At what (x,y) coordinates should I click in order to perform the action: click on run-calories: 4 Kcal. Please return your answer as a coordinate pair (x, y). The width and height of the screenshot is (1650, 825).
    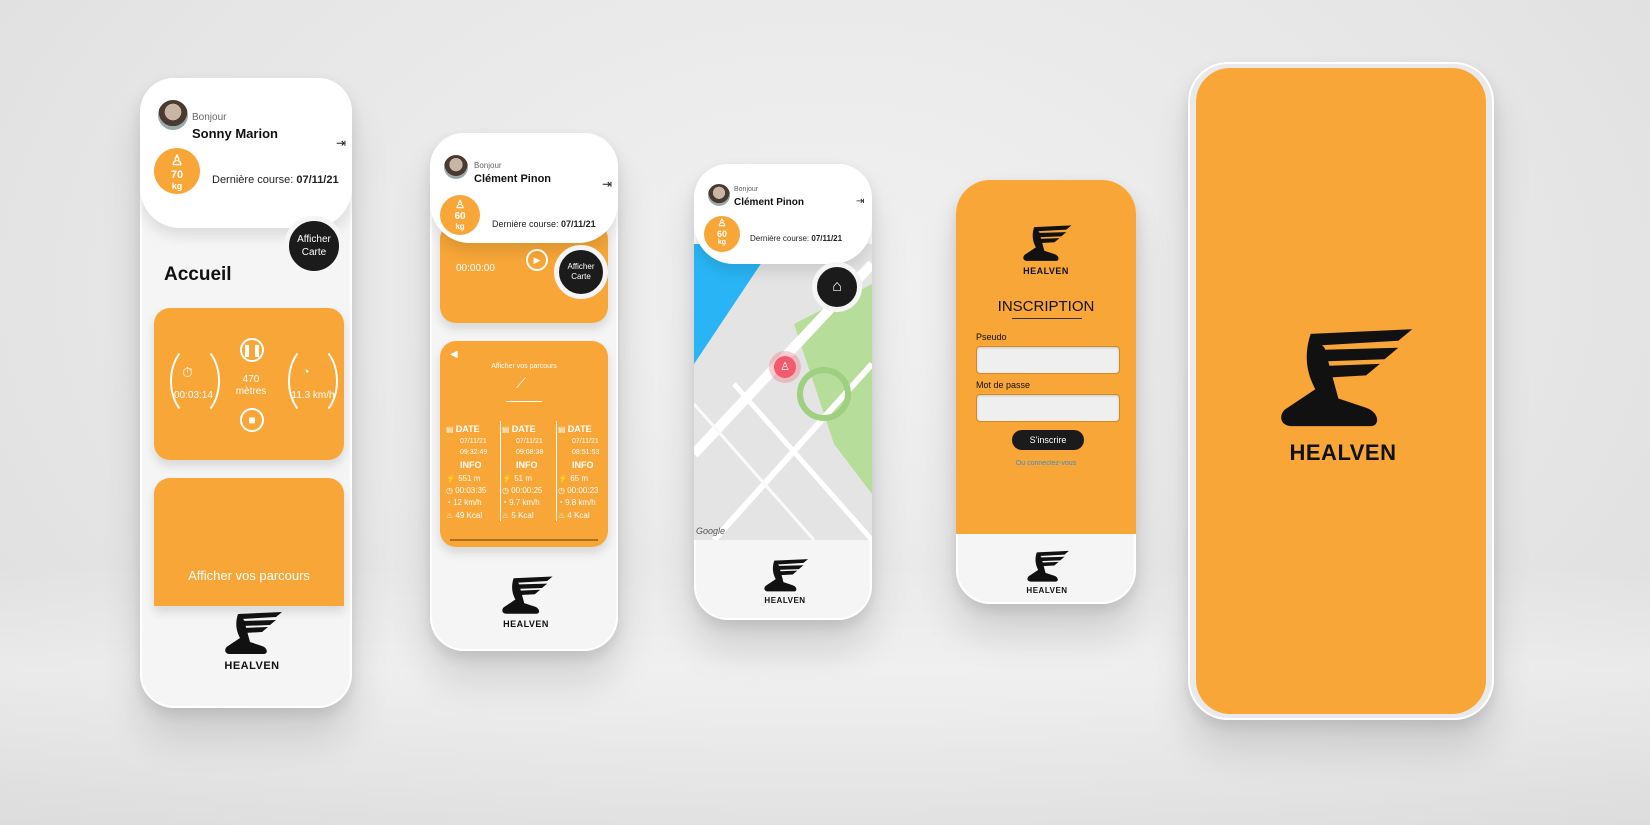
    Looking at the image, I should click on (578, 515).